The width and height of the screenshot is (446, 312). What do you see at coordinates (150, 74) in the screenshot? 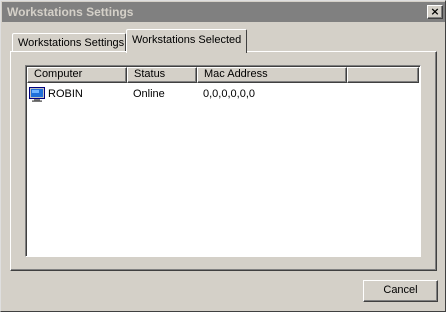
I see `column-label: Status` at bounding box center [150, 74].